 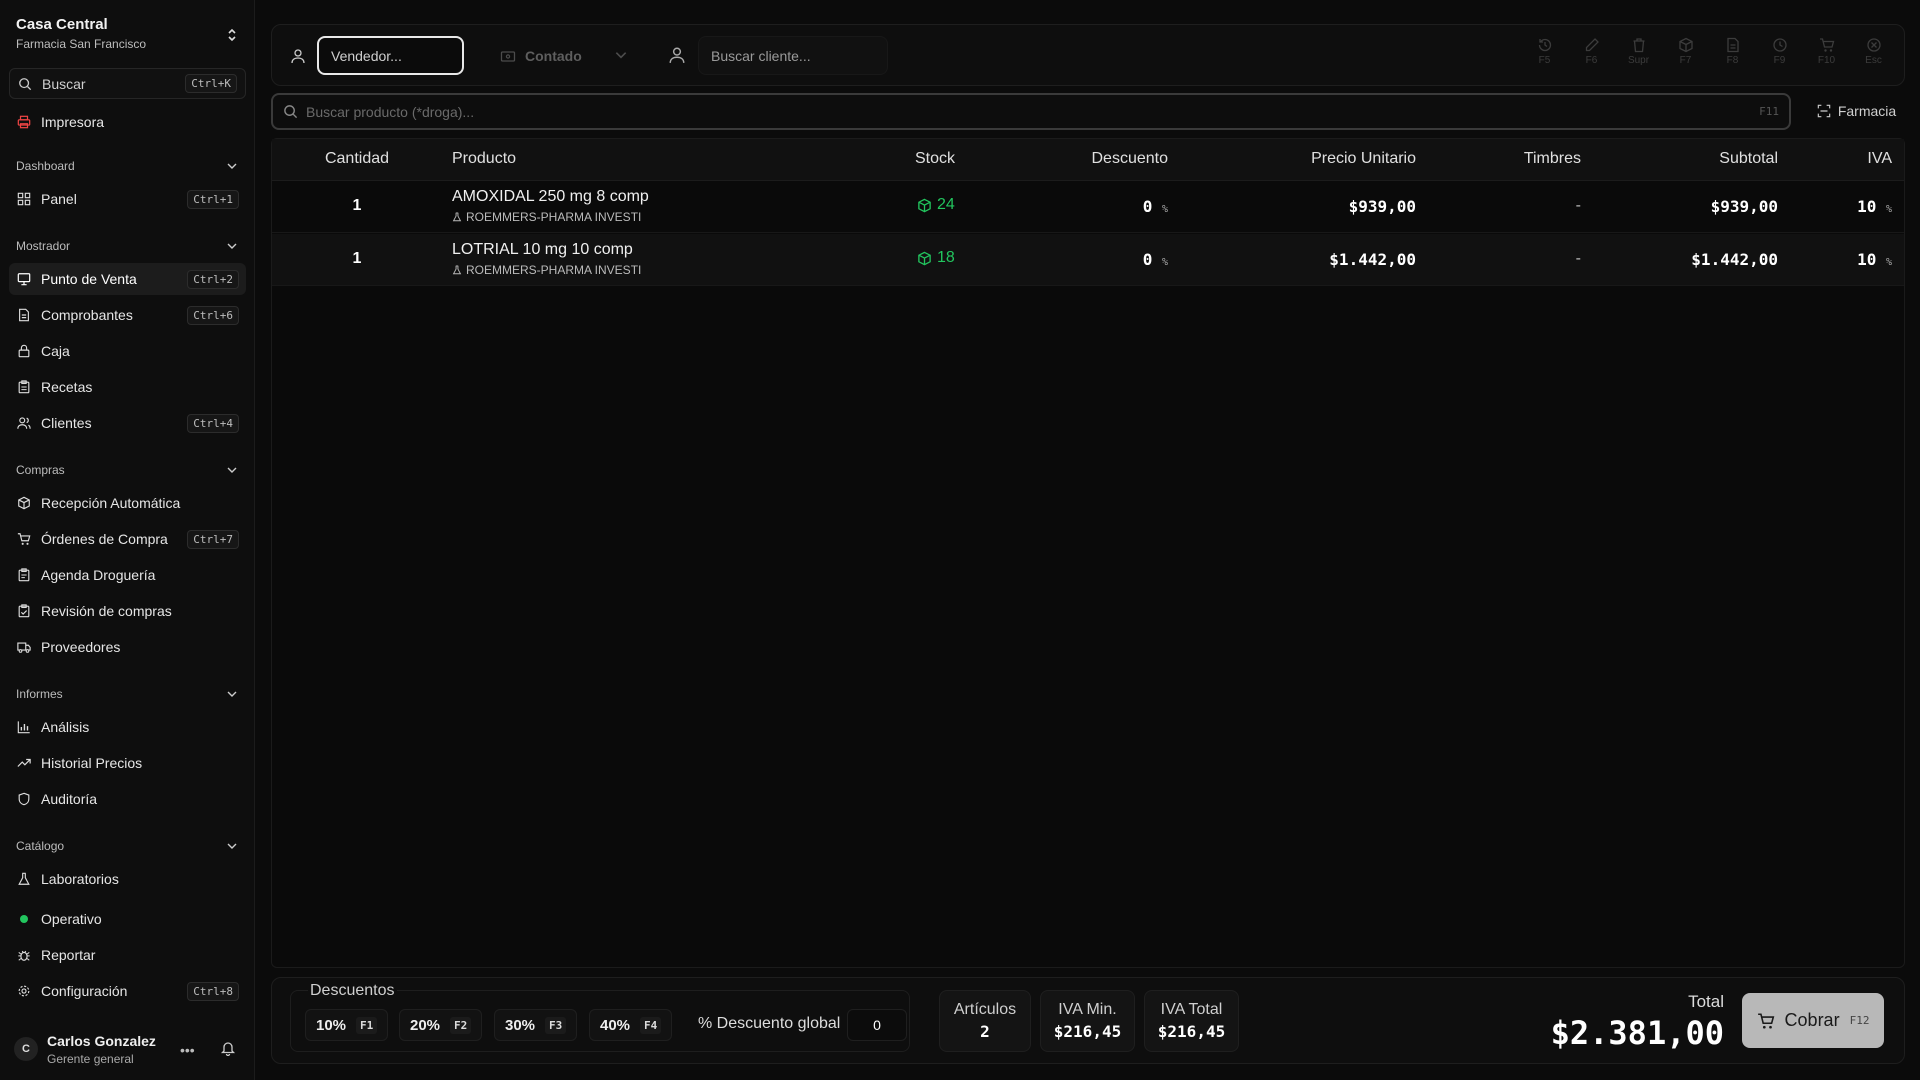 I want to click on sidebar-item-panel: Panel Ctrl+1, so click(x=127, y=199).